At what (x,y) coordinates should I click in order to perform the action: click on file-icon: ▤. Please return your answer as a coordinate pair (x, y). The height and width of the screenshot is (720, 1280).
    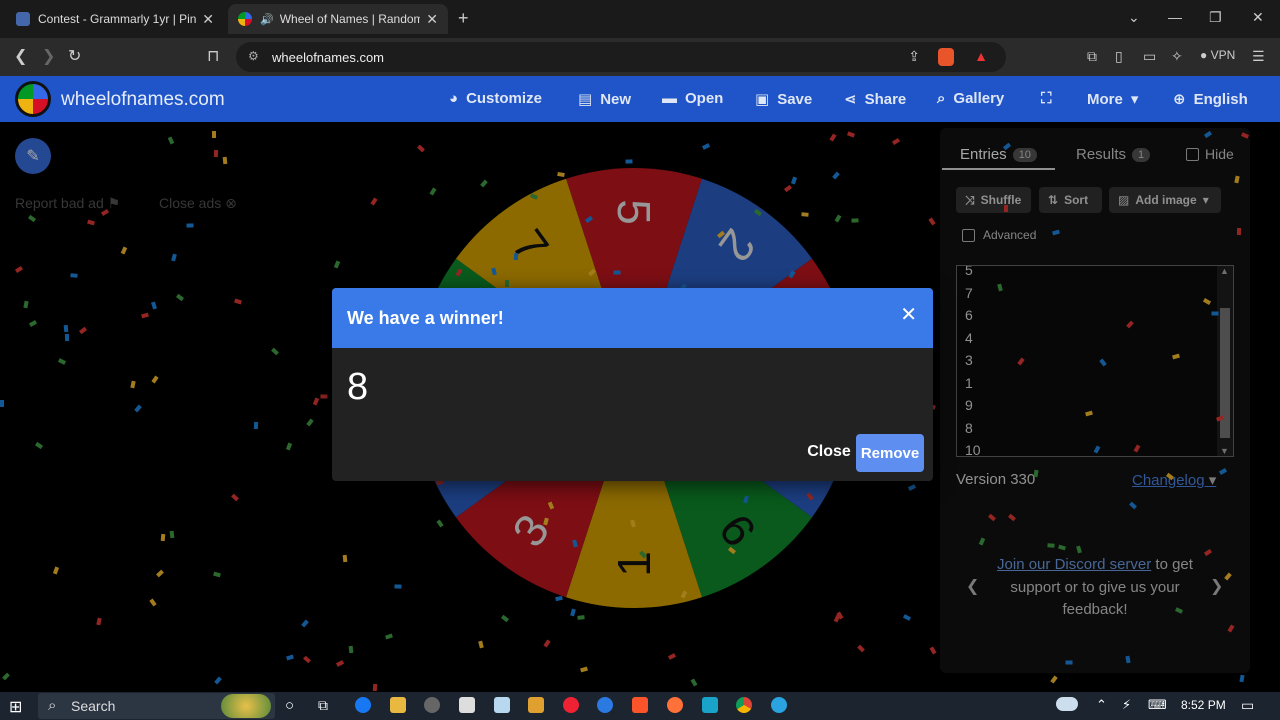
    Looking at the image, I should click on (585, 99).